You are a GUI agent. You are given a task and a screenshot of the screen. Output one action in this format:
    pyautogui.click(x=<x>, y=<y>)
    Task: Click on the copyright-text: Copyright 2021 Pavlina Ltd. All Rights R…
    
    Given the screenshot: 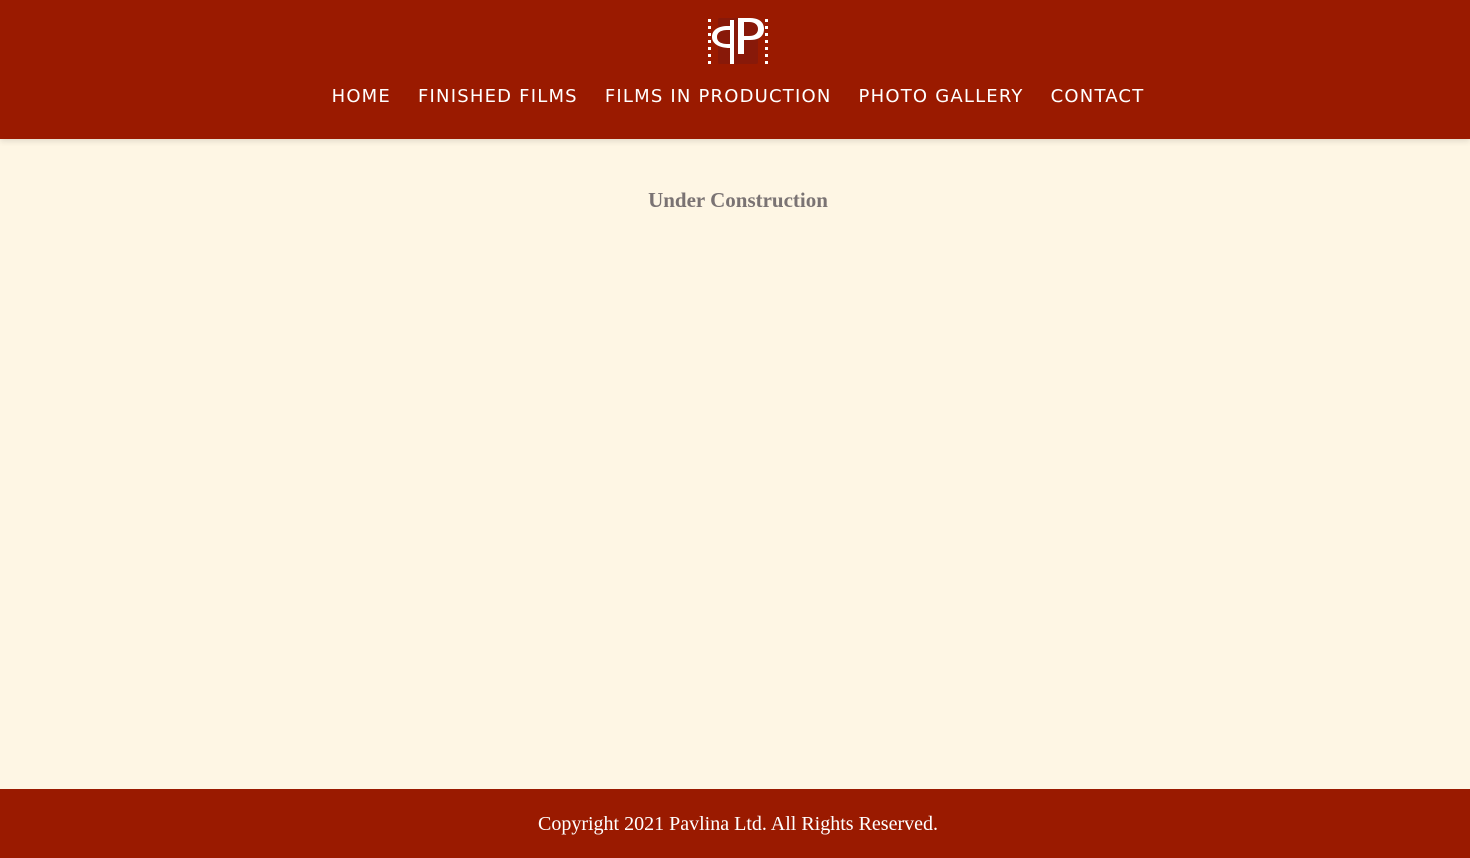 What is the action you would take?
    pyautogui.click(x=738, y=824)
    